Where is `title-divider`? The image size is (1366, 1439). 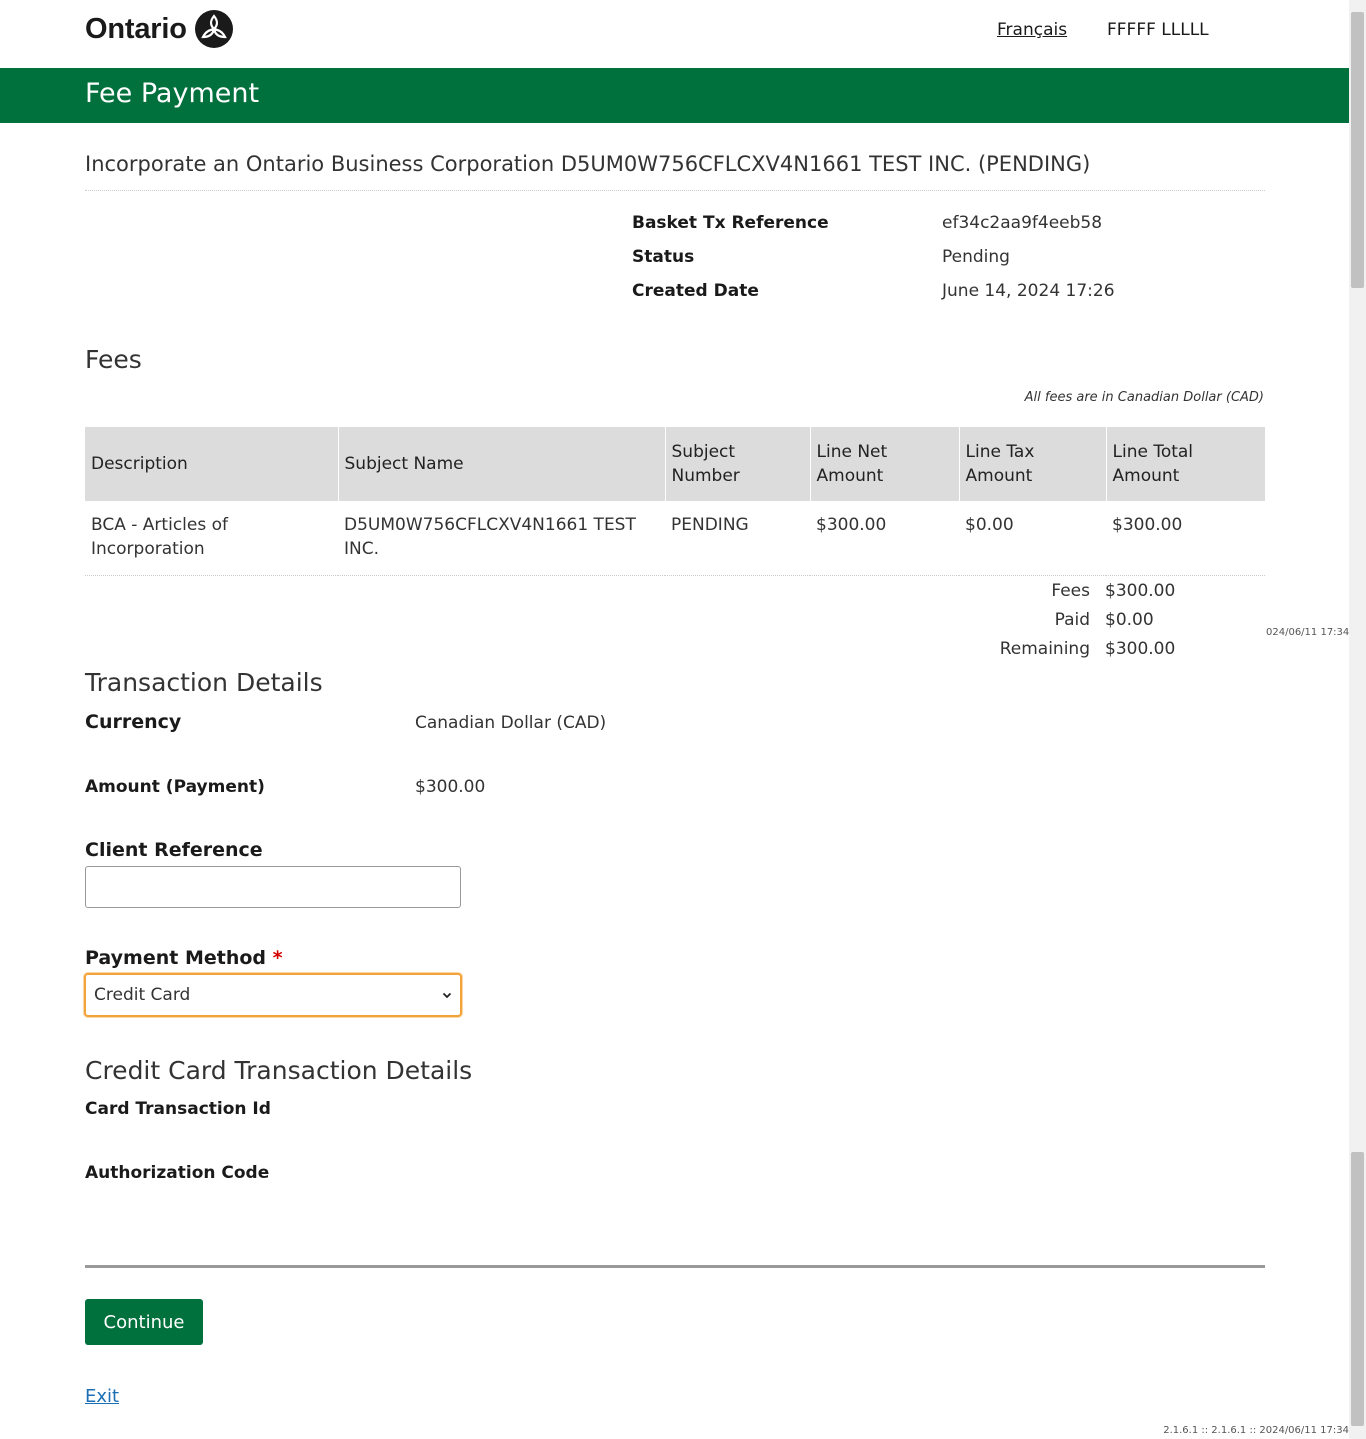 title-divider is located at coordinates (675, 190).